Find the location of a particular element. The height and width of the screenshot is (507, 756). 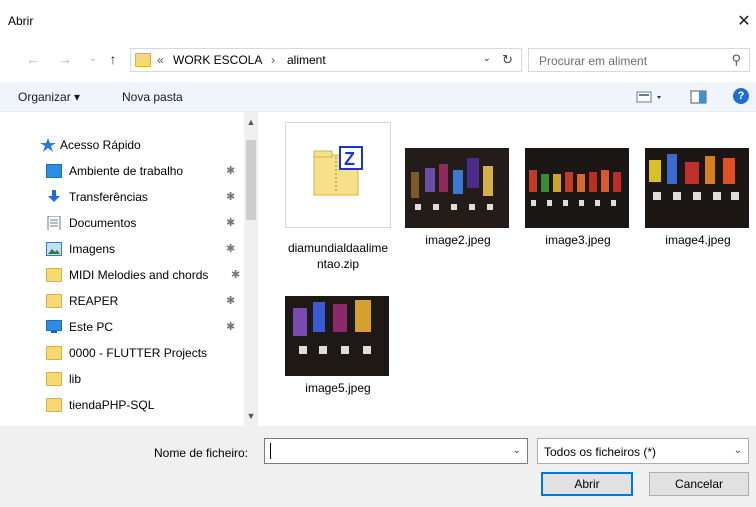

help-icon: ? is located at coordinates (741, 96).